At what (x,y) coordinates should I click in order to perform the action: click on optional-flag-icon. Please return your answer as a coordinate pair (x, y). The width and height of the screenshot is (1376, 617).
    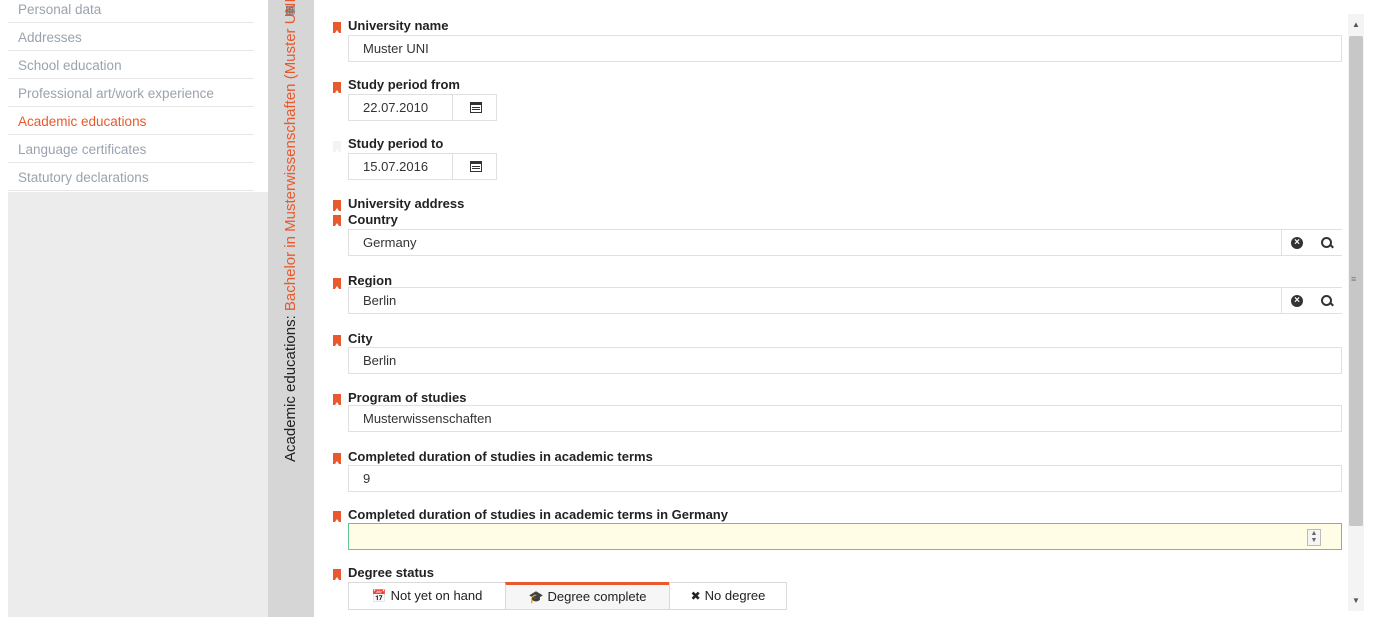
    Looking at the image, I should click on (337, 146).